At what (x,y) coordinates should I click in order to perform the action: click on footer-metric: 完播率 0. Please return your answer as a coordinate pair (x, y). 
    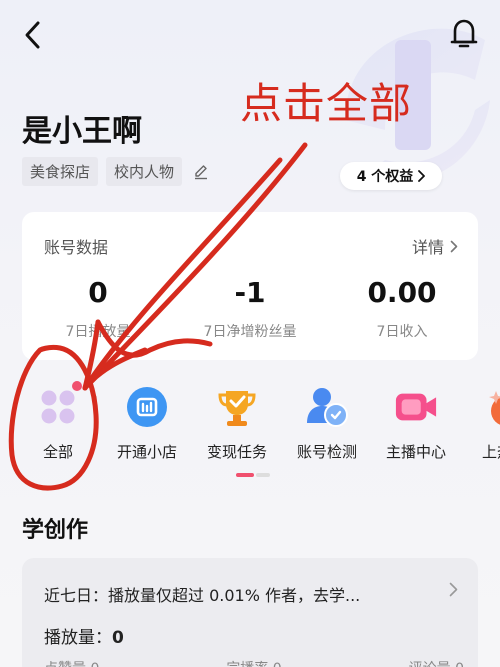
    Looking at the image, I should click on (253, 662).